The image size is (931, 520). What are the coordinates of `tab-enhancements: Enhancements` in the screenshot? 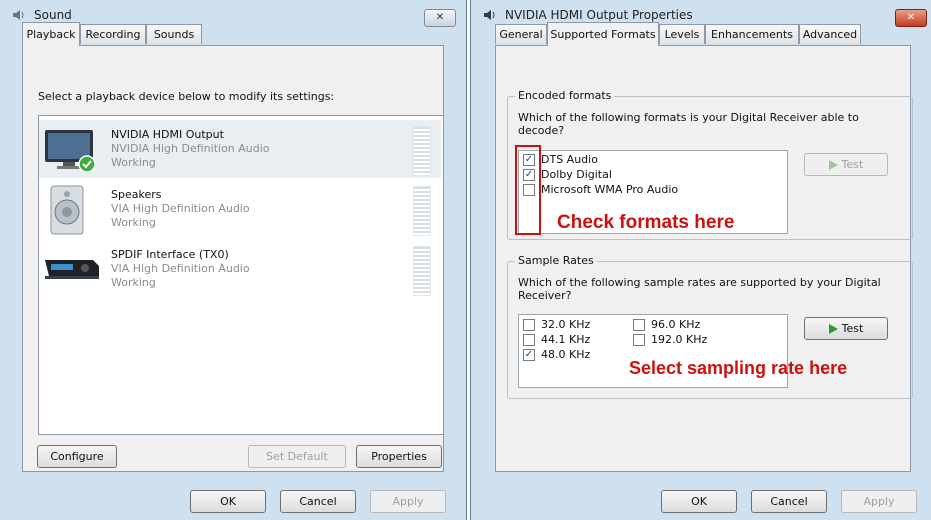 It's located at (752, 34).